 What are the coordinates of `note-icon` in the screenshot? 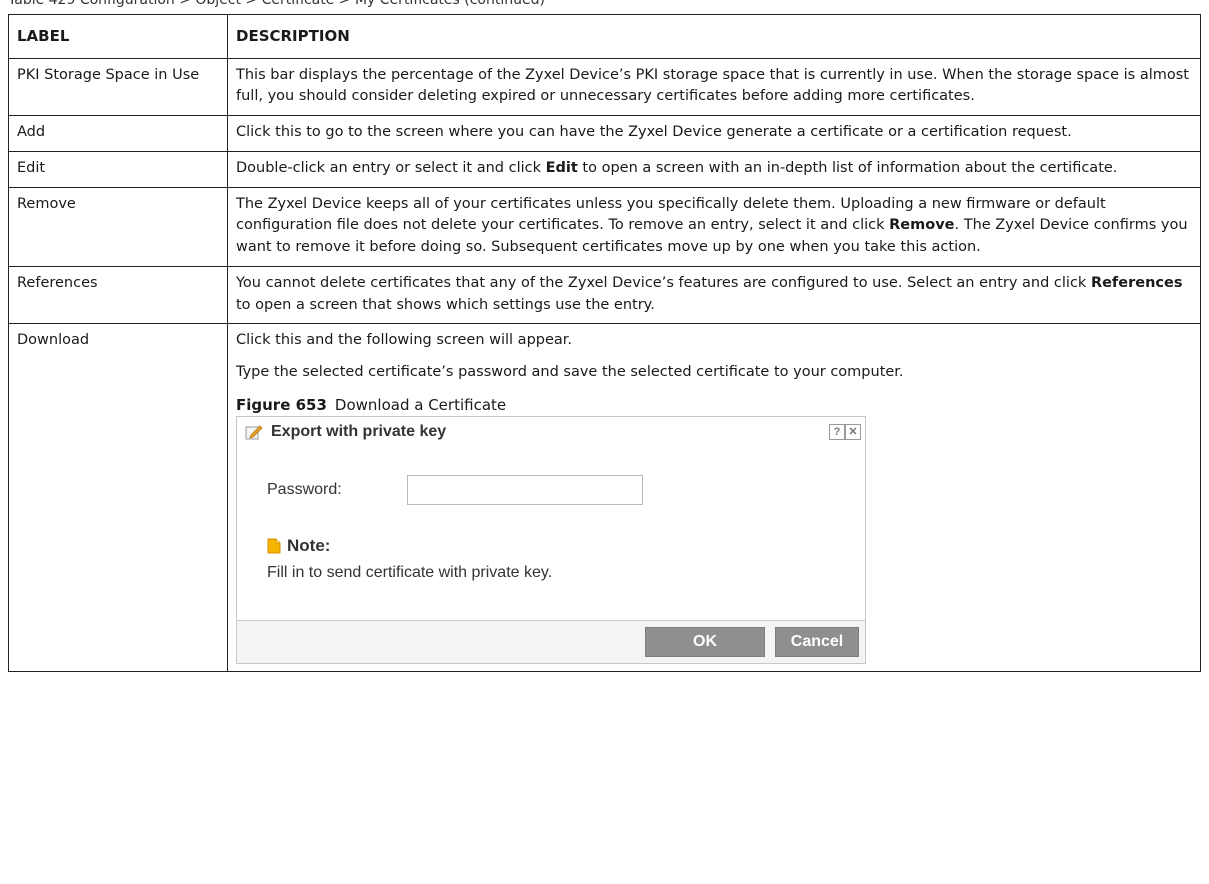 It's located at (274, 546).